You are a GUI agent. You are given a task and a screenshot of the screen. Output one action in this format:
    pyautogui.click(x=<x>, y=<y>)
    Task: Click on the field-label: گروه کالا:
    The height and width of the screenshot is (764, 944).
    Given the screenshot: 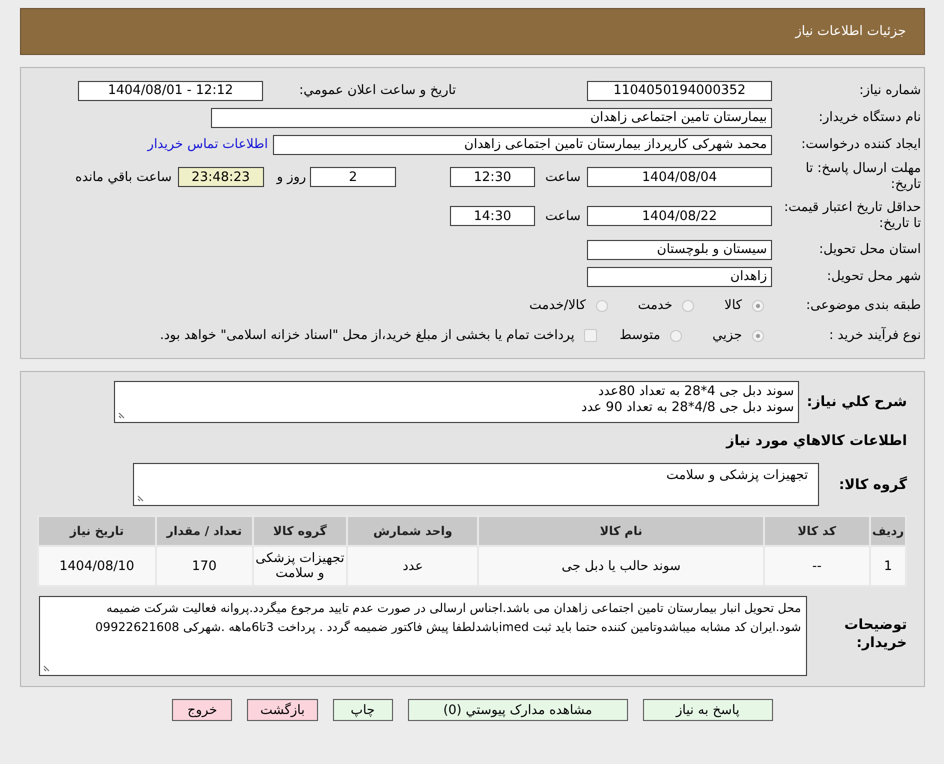 What is the action you would take?
    pyautogui.click(x=872, y=484)
    